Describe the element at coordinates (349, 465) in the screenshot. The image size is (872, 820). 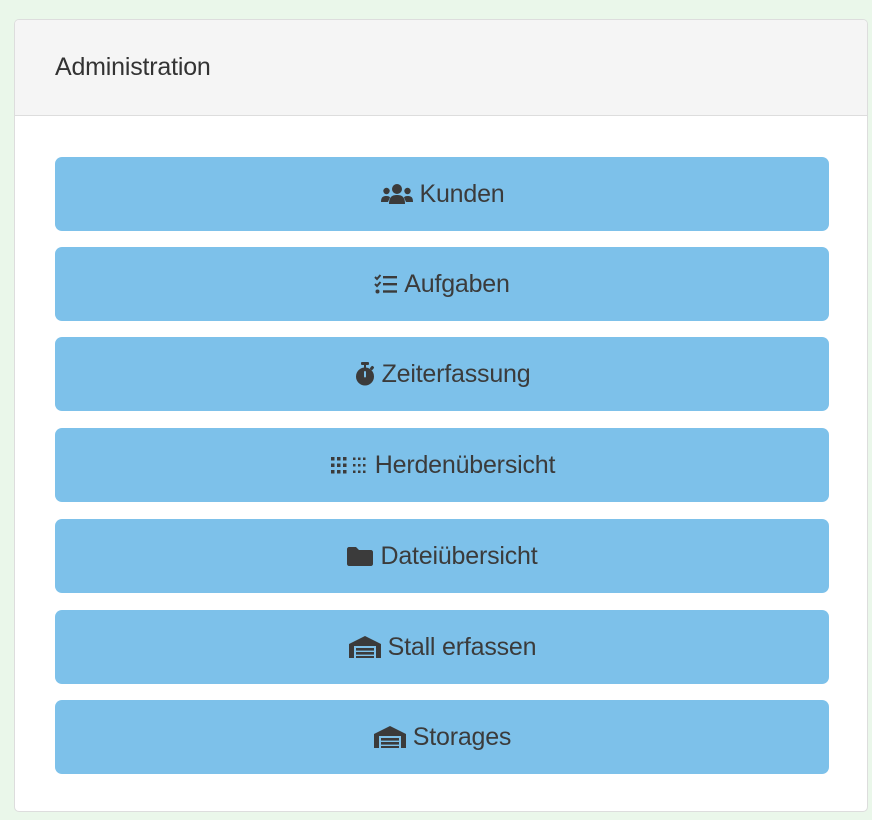
I see `herd-dots-icon` at that location.